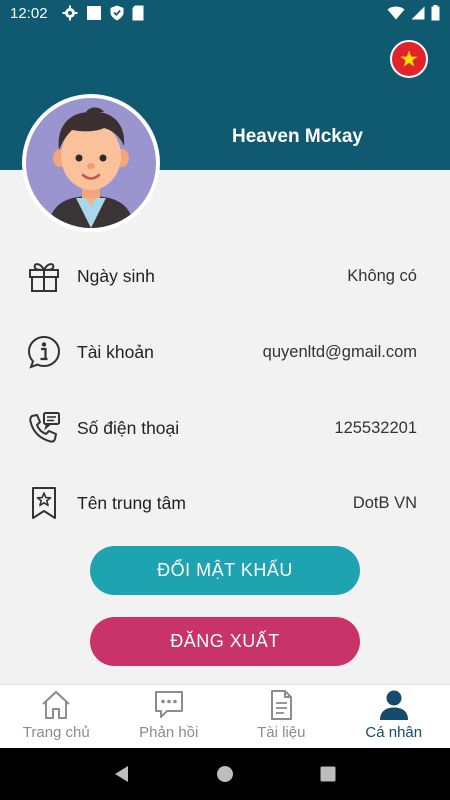  What do you see at coordinates (117, 13) in the screenshot?
I see `shield-icon` at bounding box center [117, 13].